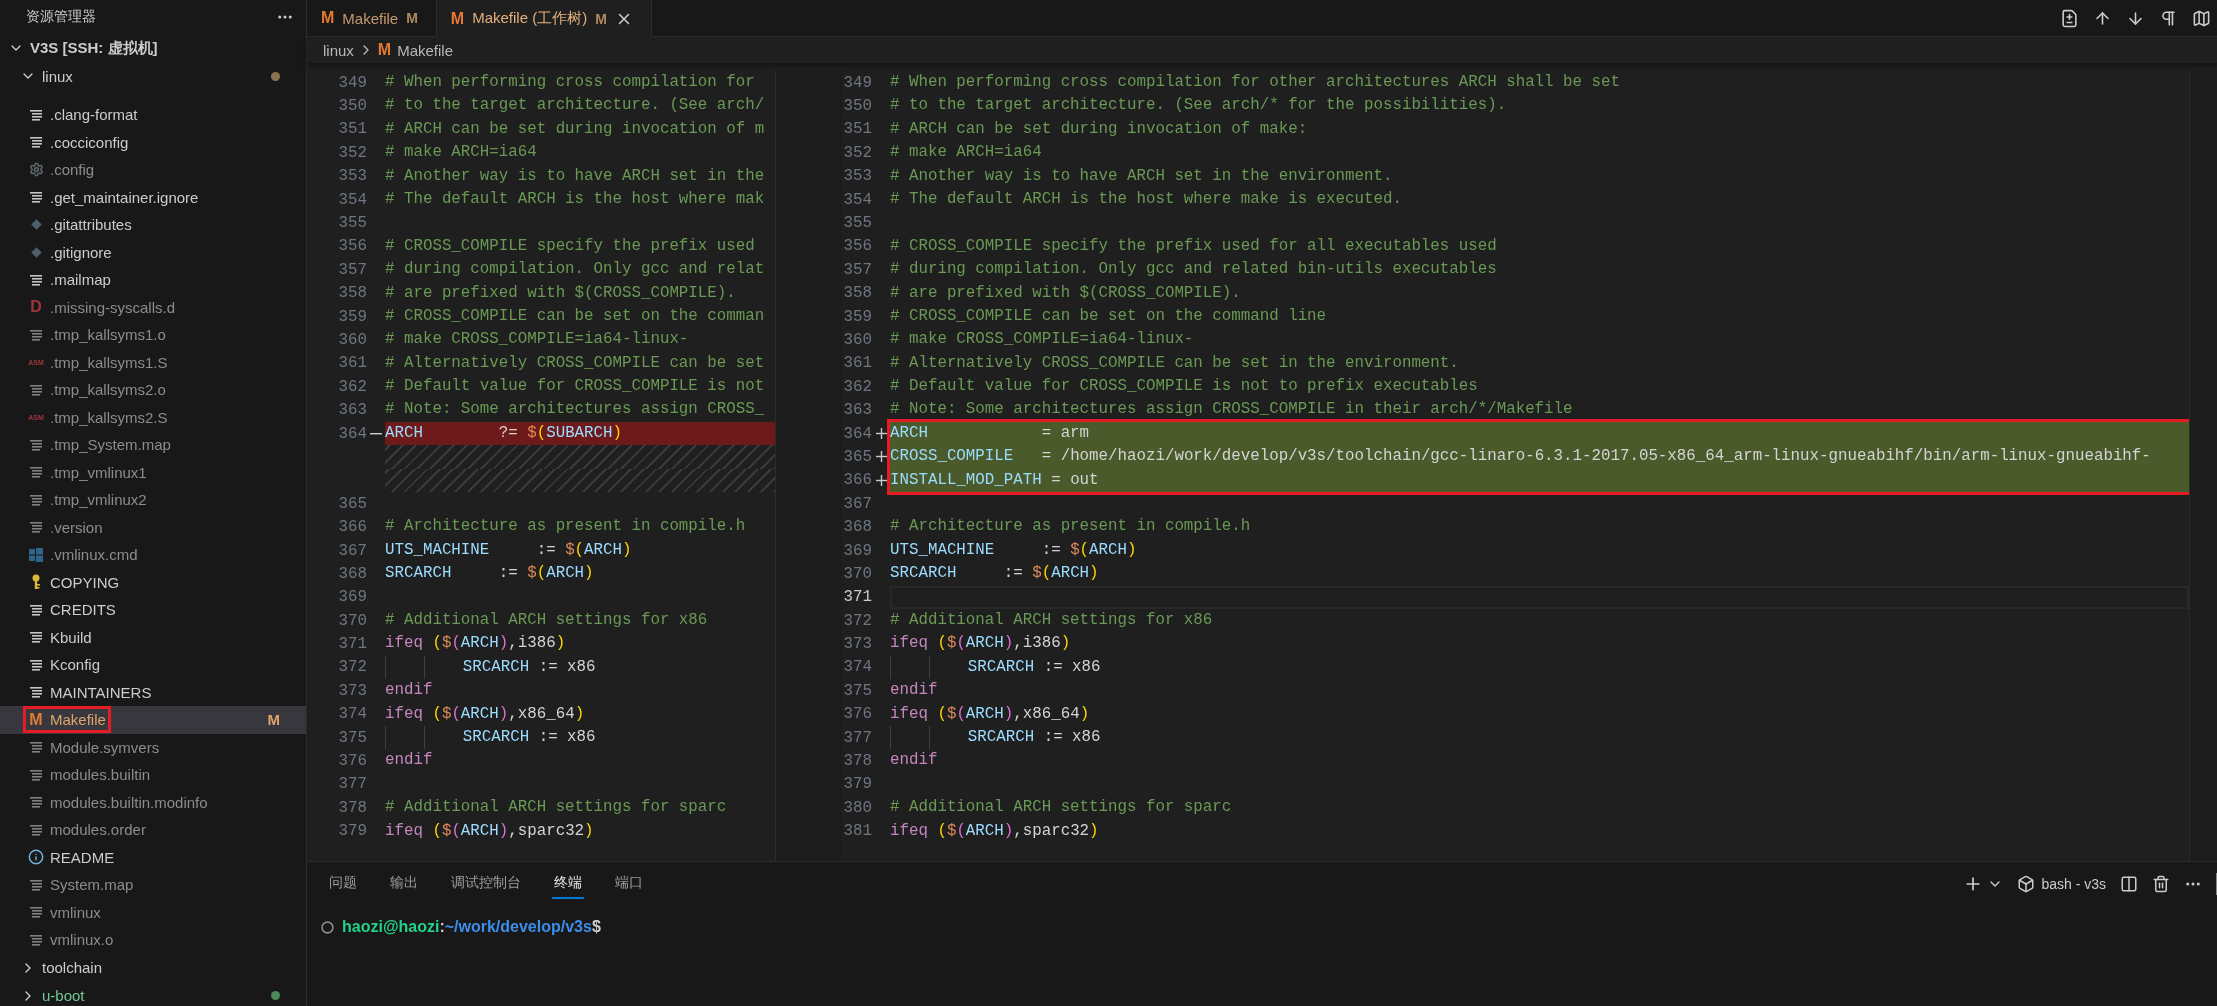 The height and width of the screenshot is (1006, 2217). I want to click on editor-tab: M Makefile (工作树) M, so click(544, 18).